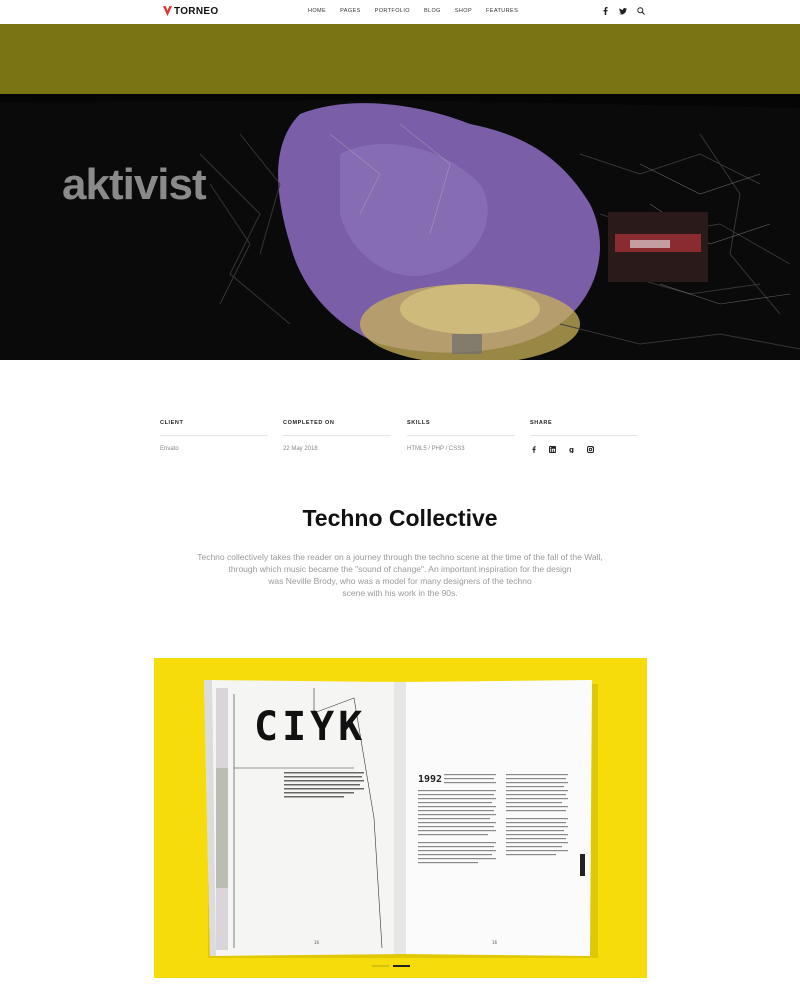 This screenshot has width=800, height=1000. I want to click on right-page-number: 16, so click(495, 942).